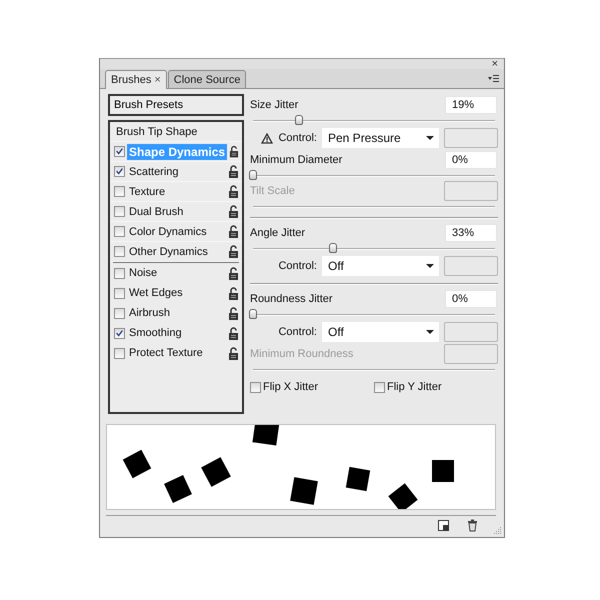 The width and height of the screenshot is (600, 600). I want to click on setting-label: Roundness Jitter, so click(291, 298).